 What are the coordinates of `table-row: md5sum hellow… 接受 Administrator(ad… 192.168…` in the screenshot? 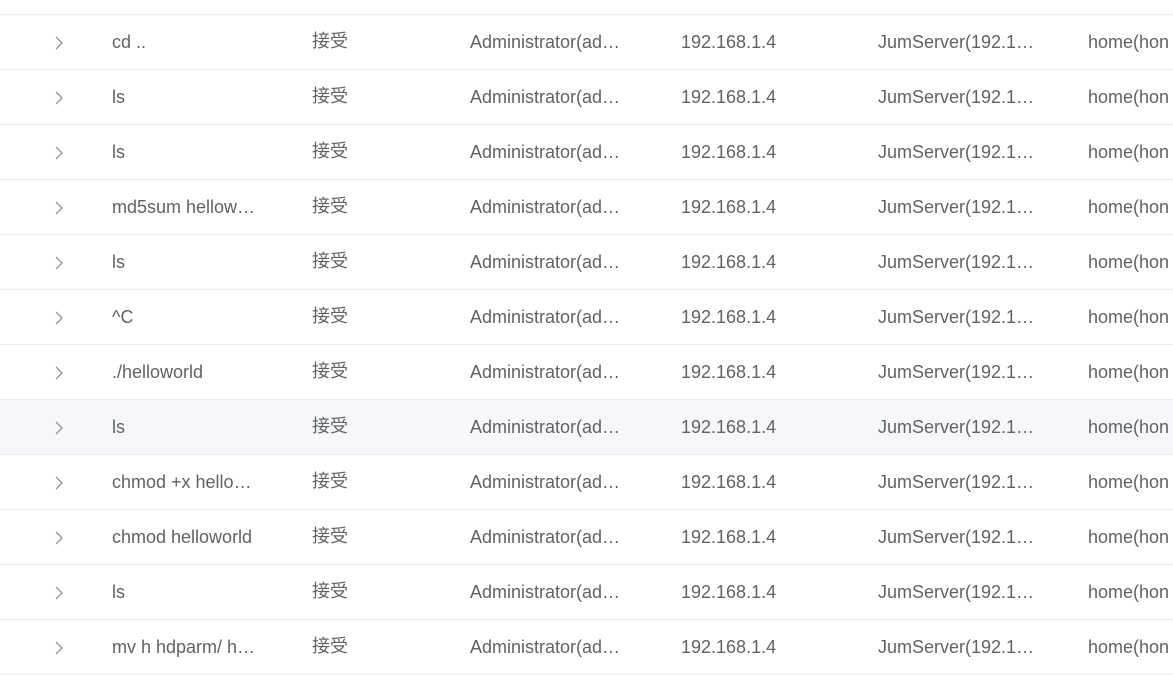 It's located at (586, 207).